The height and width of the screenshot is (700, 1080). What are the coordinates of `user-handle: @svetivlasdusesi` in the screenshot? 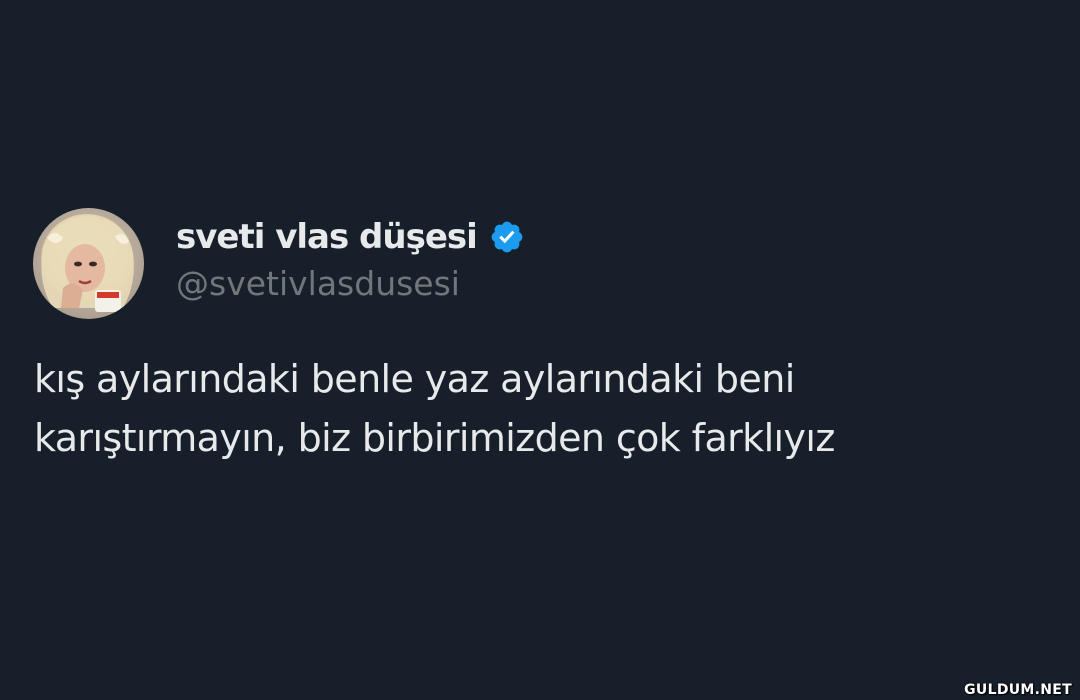 It's located at (318, 283).